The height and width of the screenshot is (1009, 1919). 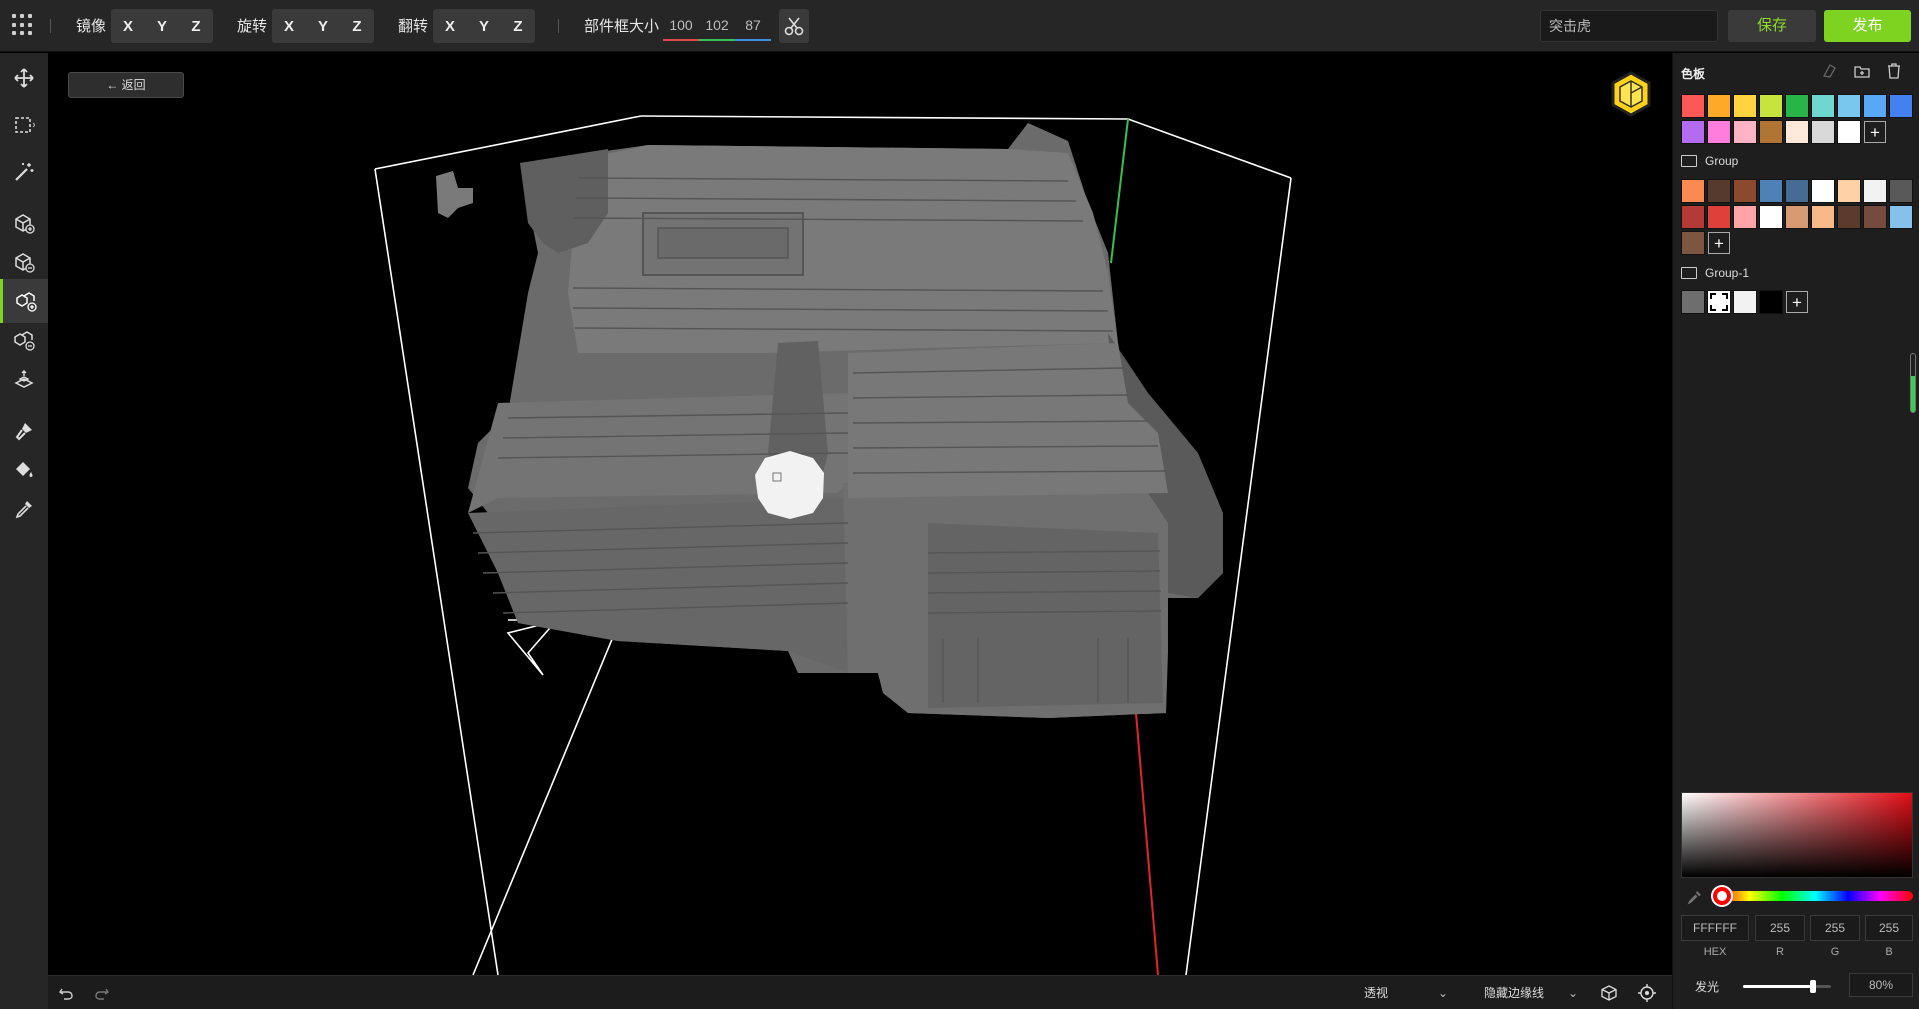 I want to click on glow-value-input: 80%, so click(x=1881, y=985).